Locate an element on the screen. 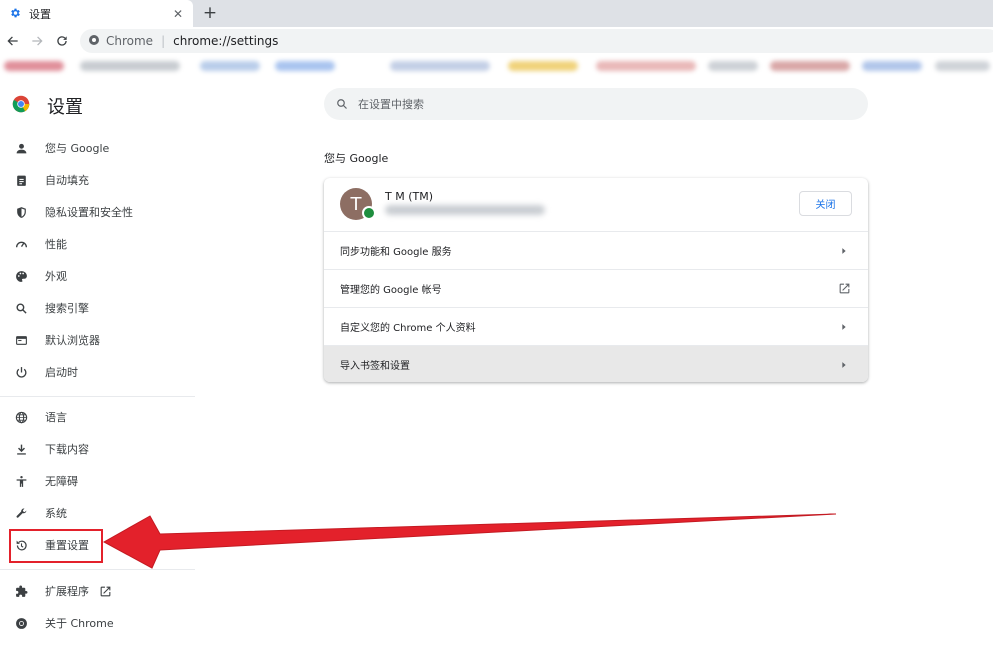 The image size is (993, 648). sidebar-item-default-browser: 默认浏览器 is located at coordinates (97, 340).